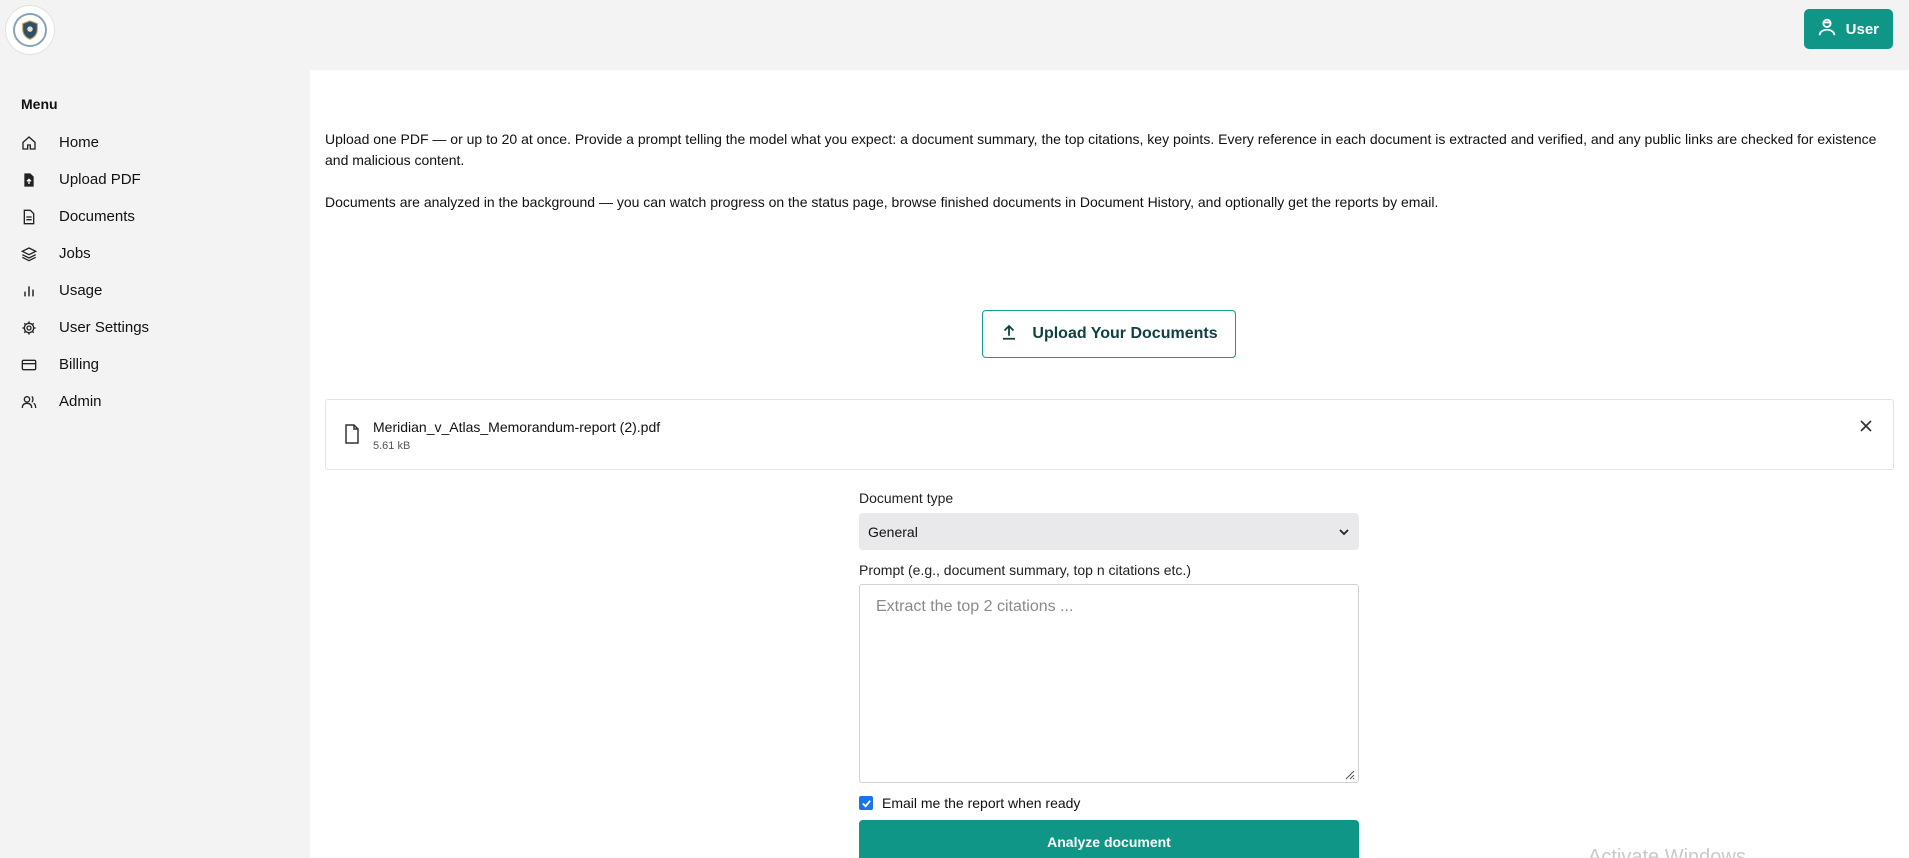  I want to click on user-button-label: User, so click(1862, 29).